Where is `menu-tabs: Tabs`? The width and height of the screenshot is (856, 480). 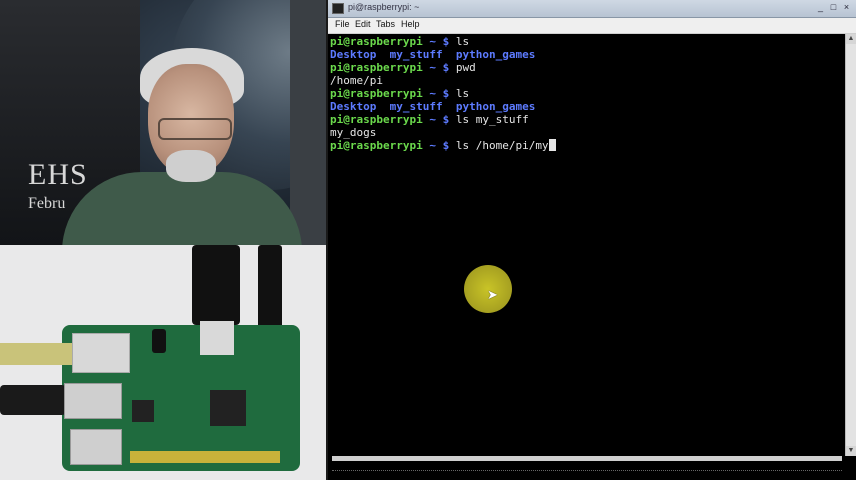 menu-tabs: Tabs is located at coordinates (385, 24).